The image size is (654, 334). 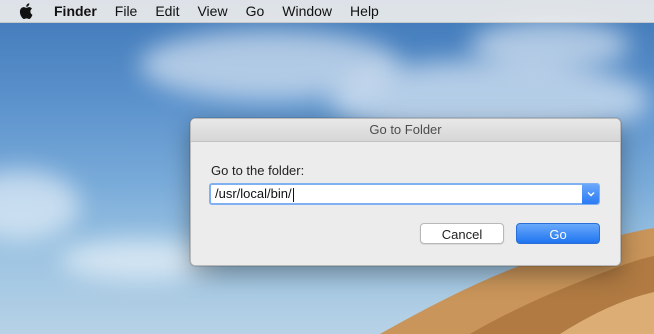 I want to click on folder-path-combobox: /usr/local/bin/, so click(x=404, y=194).